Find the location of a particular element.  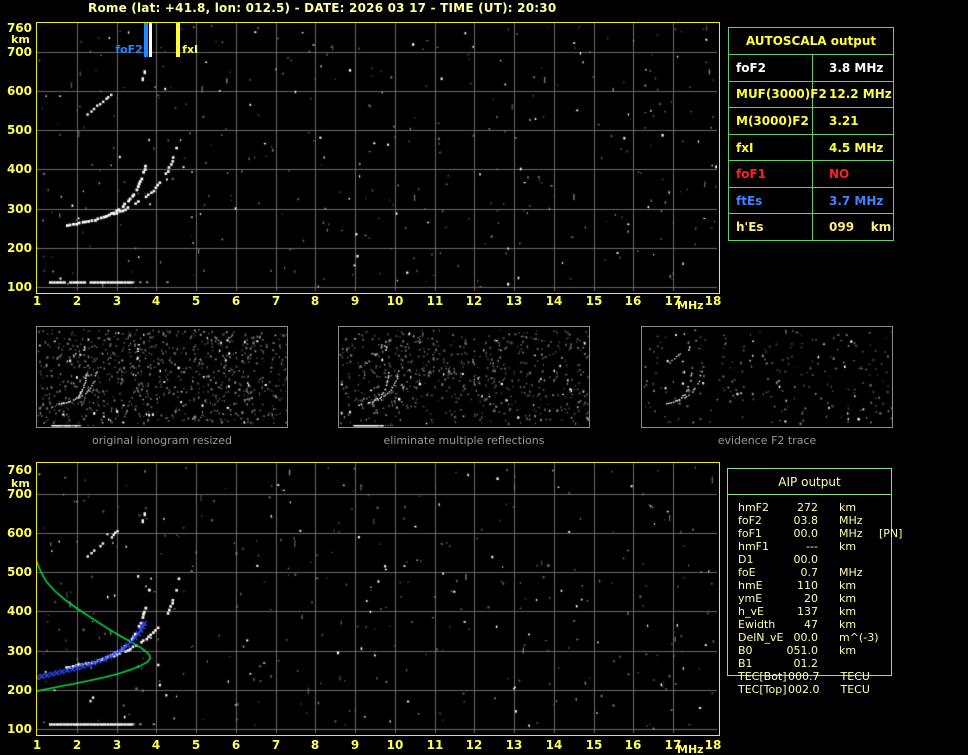

aip-row: ymE 20 km is located at coordinates (814, 598).